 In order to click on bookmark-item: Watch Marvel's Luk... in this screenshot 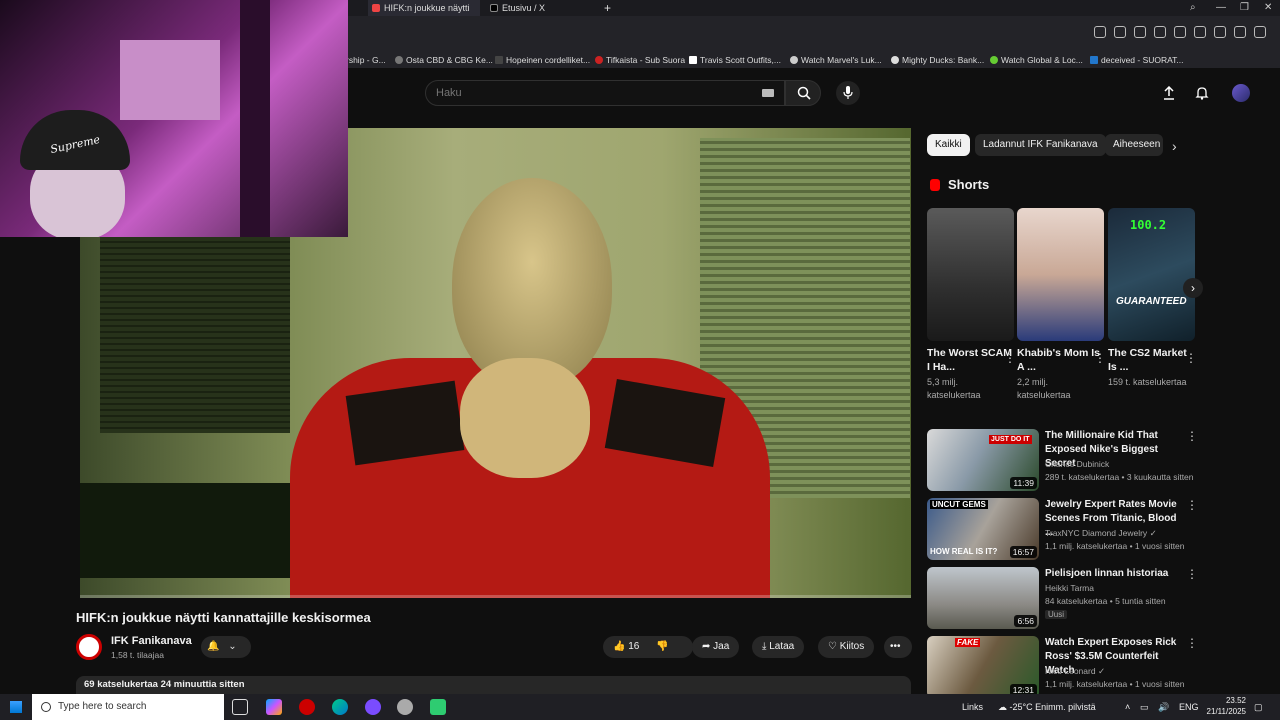, I will do `click(835, 60)`.